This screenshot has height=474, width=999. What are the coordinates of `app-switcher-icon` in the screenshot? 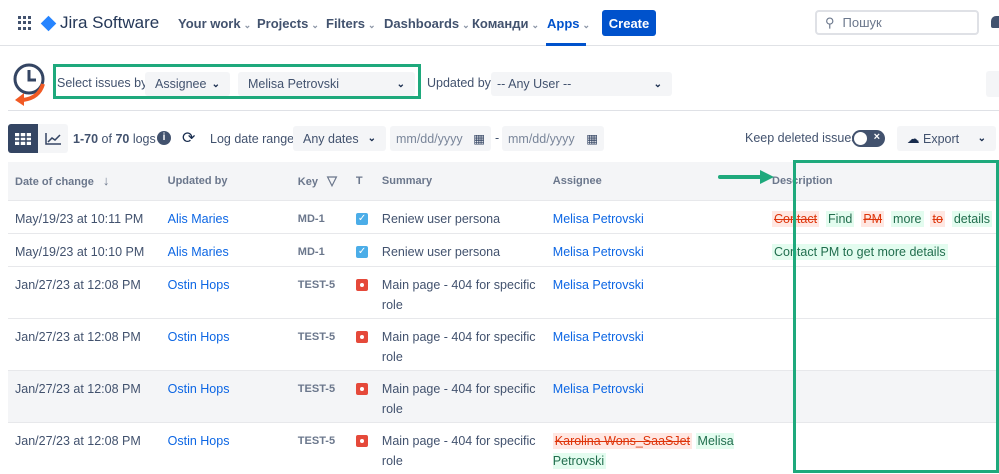 It's located at (25, 23).